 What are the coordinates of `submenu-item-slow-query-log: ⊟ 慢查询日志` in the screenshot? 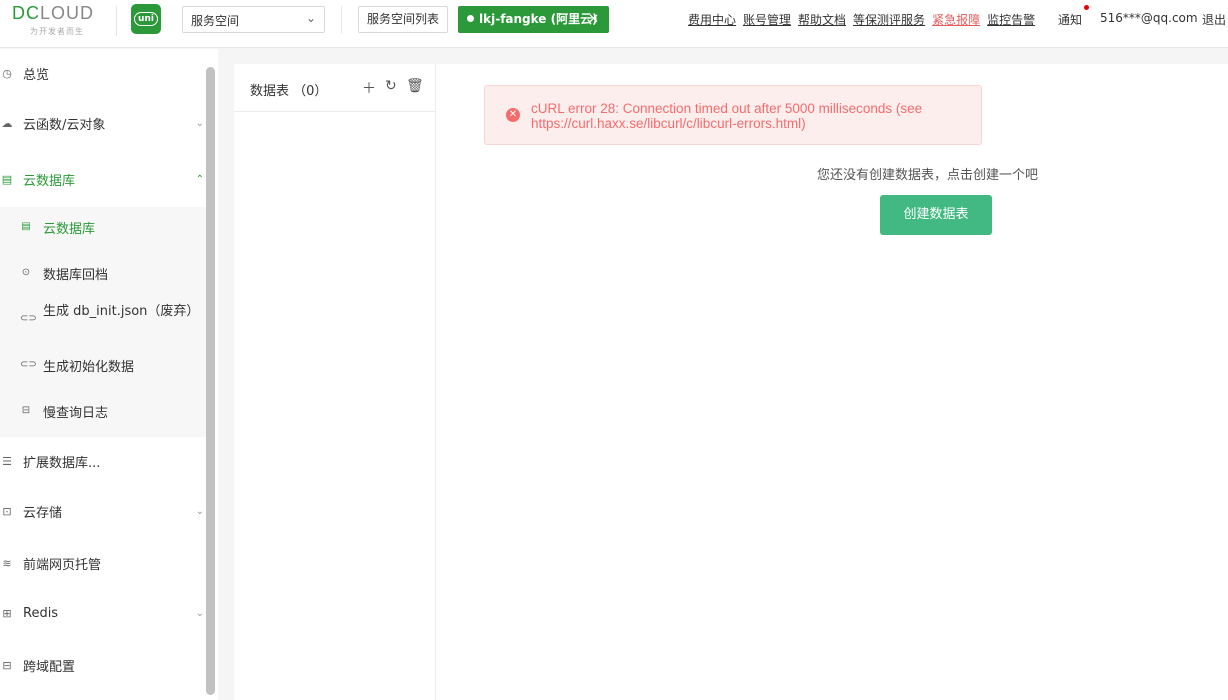 It's located at (103, 414).